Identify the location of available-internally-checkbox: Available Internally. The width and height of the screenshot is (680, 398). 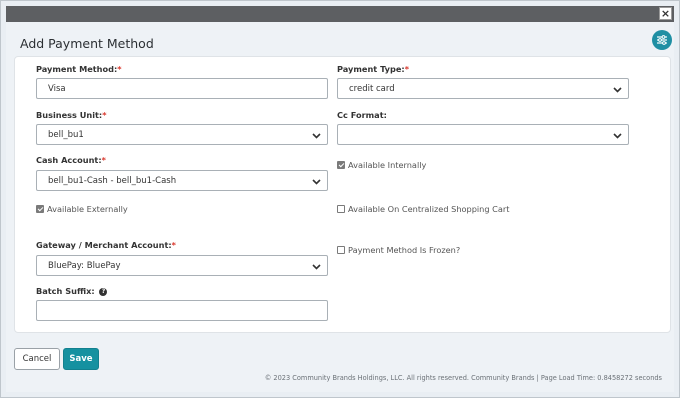
(381, 165).